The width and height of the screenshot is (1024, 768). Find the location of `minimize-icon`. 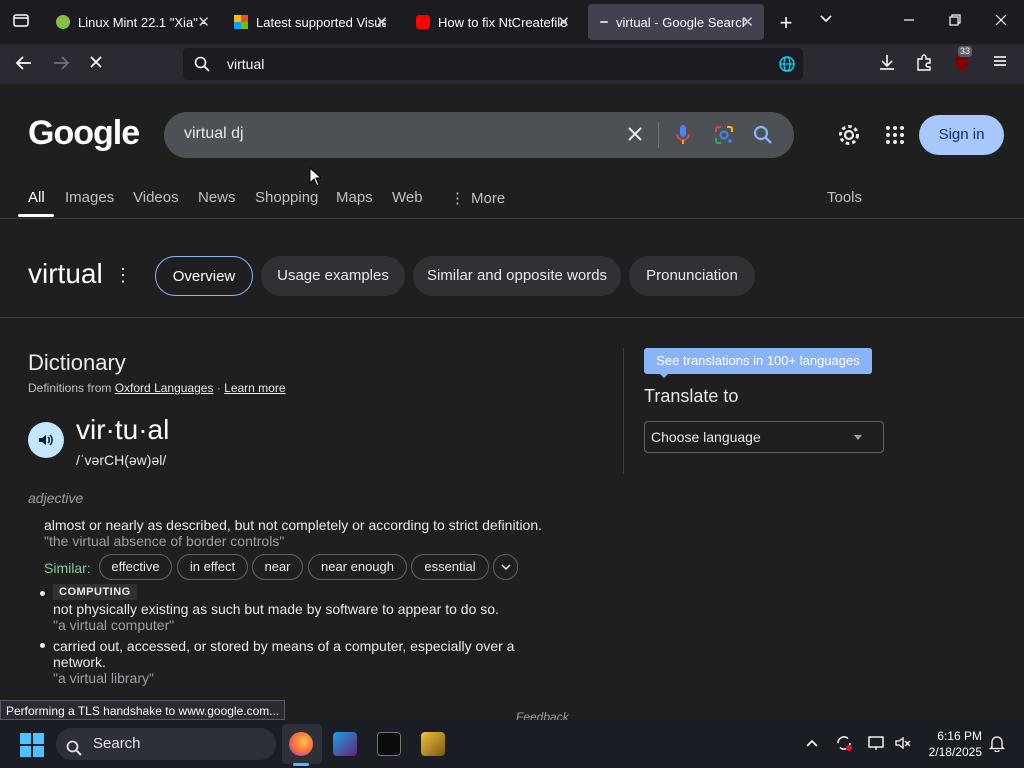

minimize-icon is located at coordinates (909, 20).